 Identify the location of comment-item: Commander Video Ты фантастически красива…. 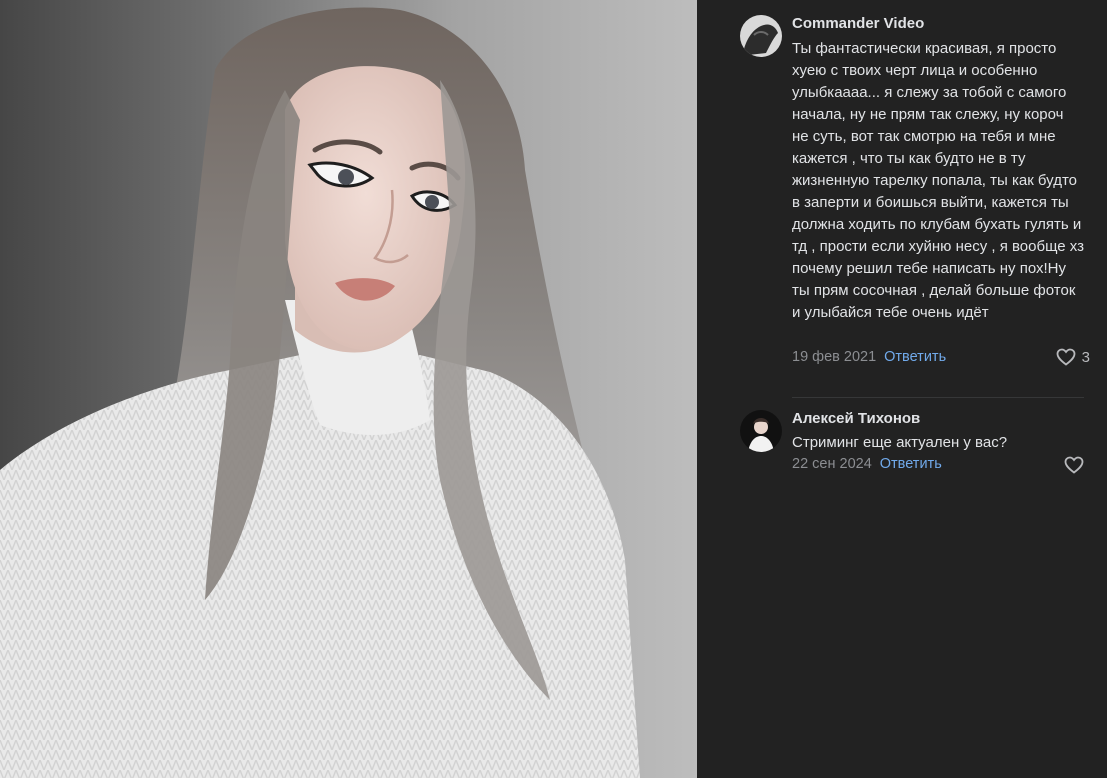
(915, 195).